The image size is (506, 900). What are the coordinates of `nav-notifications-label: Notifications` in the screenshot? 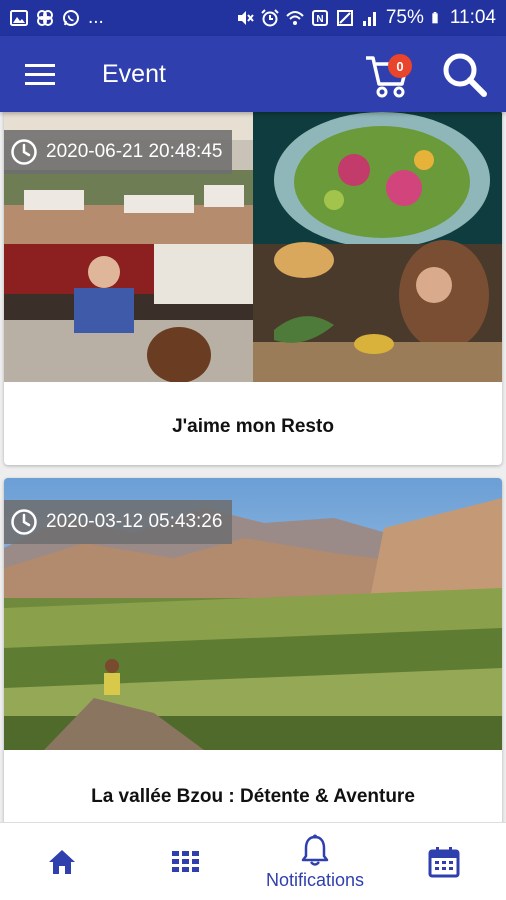 It's located at (315, 879).